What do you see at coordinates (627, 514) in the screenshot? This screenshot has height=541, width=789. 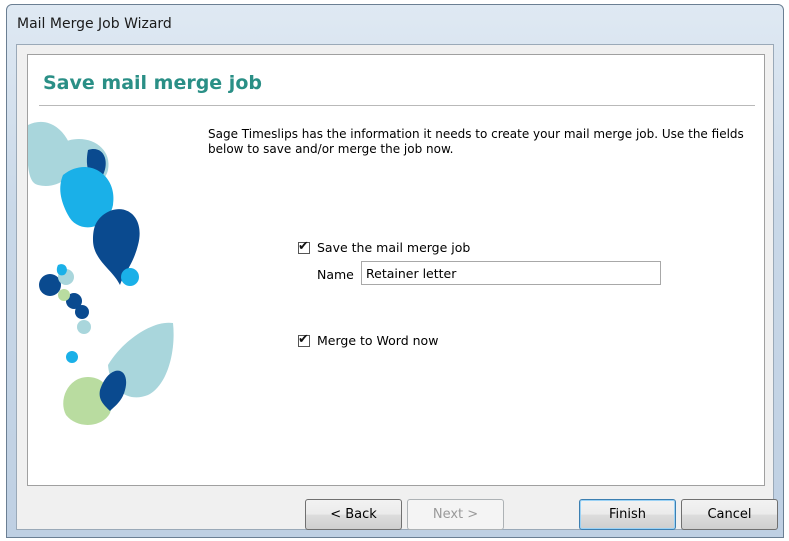 I see `finish-button: Finish` at bounding box center [627, 514].